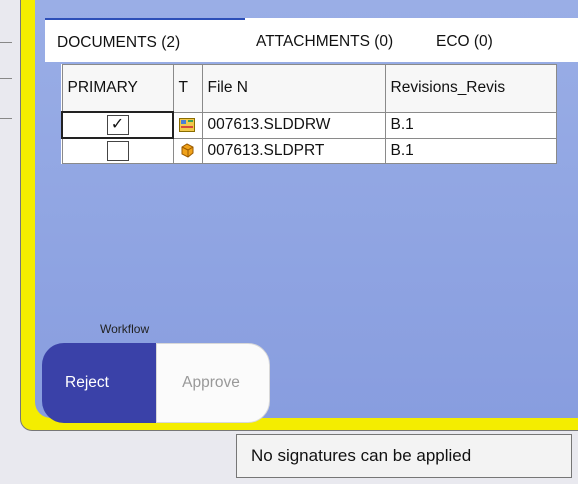 The width and height of the screenshot is (578, 484). Describe the element at coordinates (293, 88) in the screenshot. I see `column-header-file-name: File N` at that location.